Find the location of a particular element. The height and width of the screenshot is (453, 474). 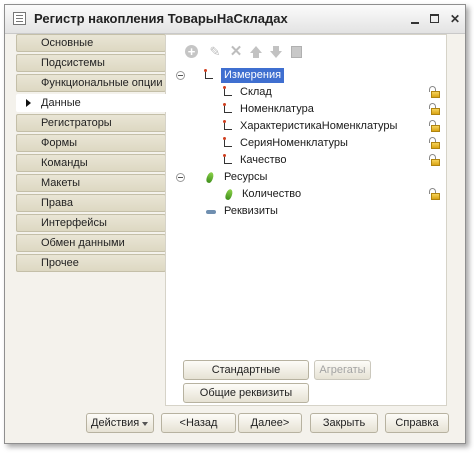

sidebar-item-komandy: Команды is located at coordinates (91, 163).